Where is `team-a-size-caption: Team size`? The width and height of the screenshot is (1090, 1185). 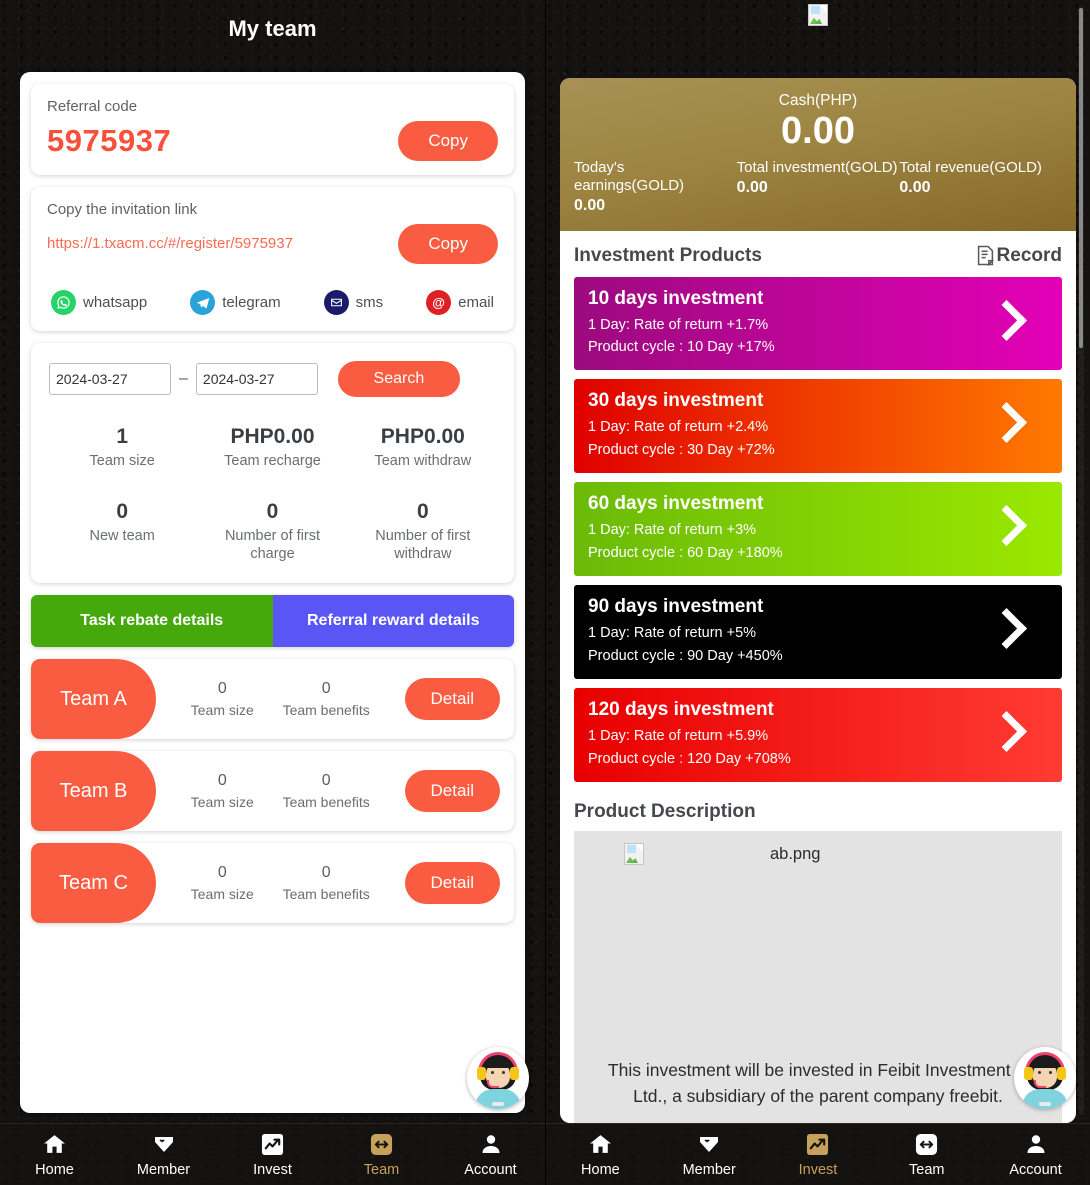
team-a-size-caption: Team size is located at coordinates (222, 710).